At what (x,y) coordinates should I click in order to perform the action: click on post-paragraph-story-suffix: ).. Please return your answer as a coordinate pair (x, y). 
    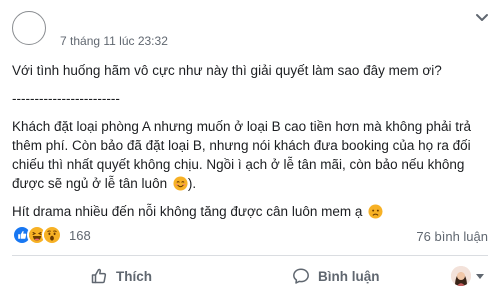
    Looking at the image, I should click on (192, 183).